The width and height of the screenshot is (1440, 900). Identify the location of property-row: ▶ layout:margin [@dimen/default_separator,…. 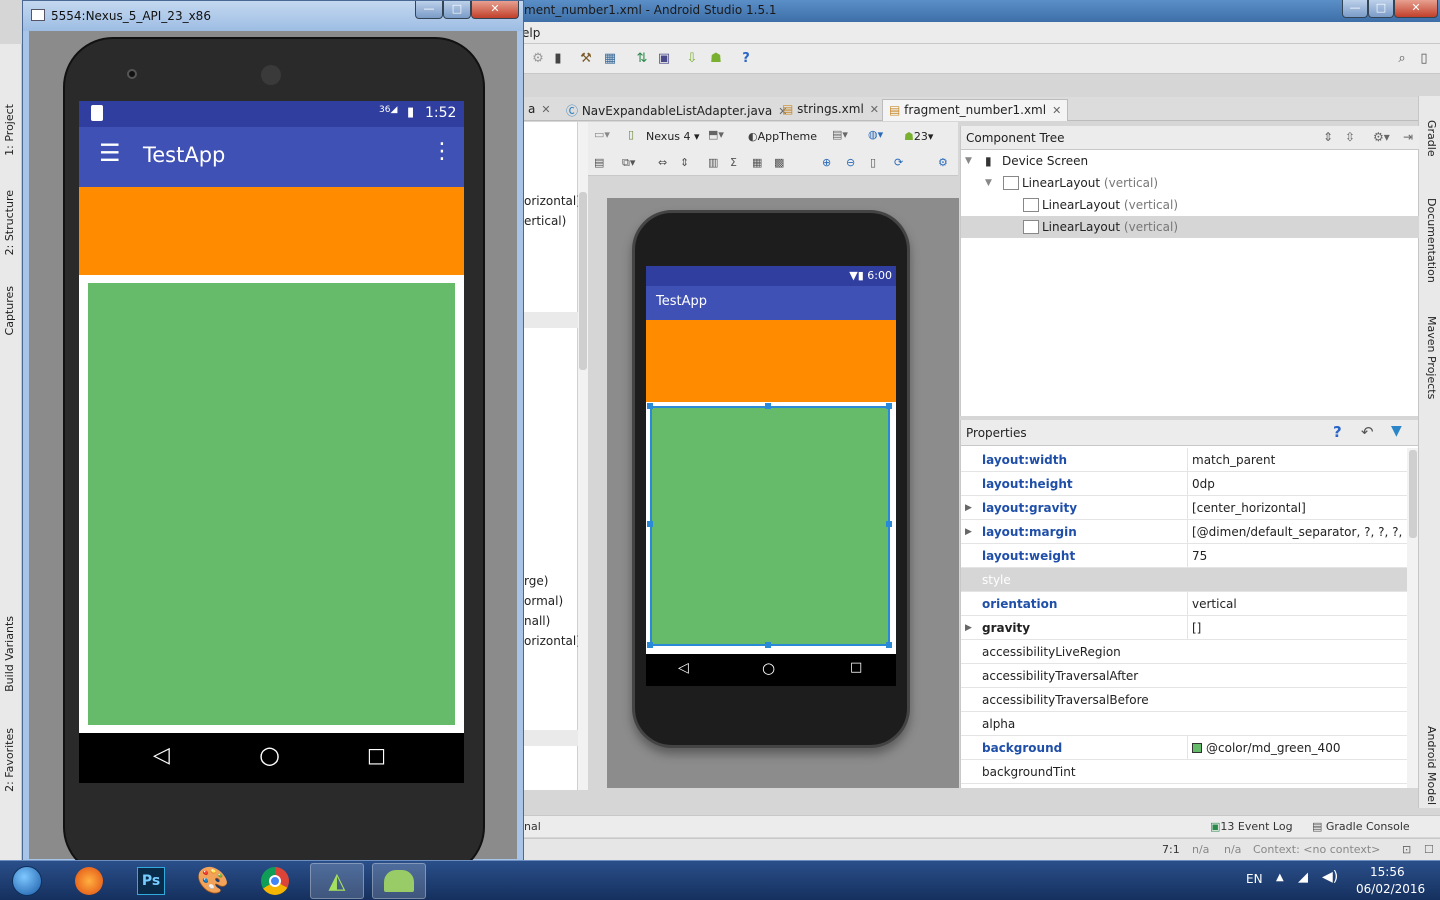
(1184, 532).